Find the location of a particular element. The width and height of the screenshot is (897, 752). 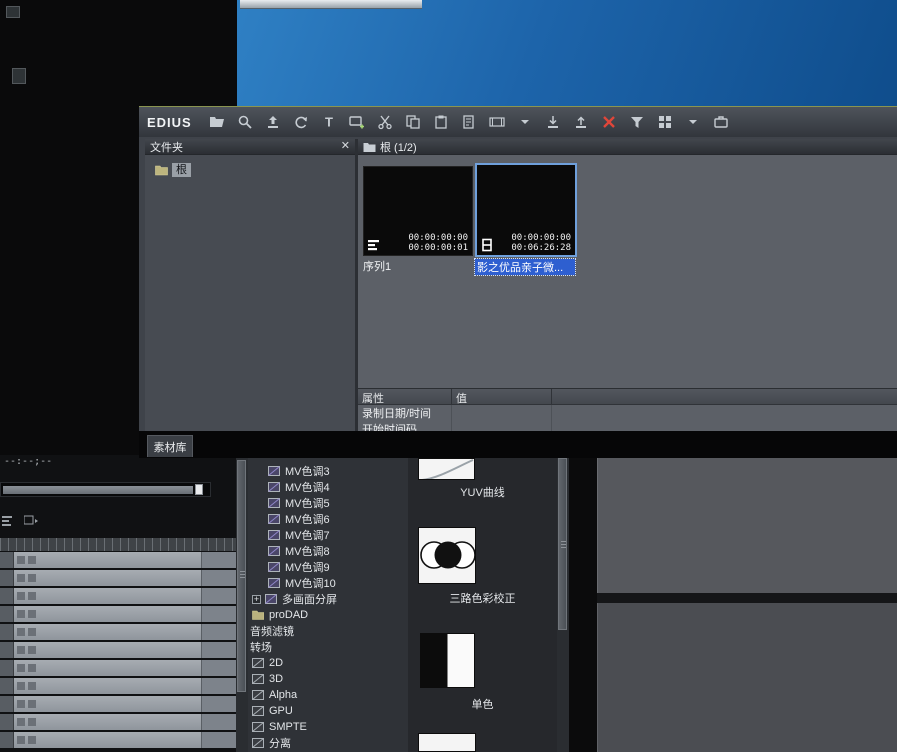

track-layers-icon is located at coordinates (9, 523).